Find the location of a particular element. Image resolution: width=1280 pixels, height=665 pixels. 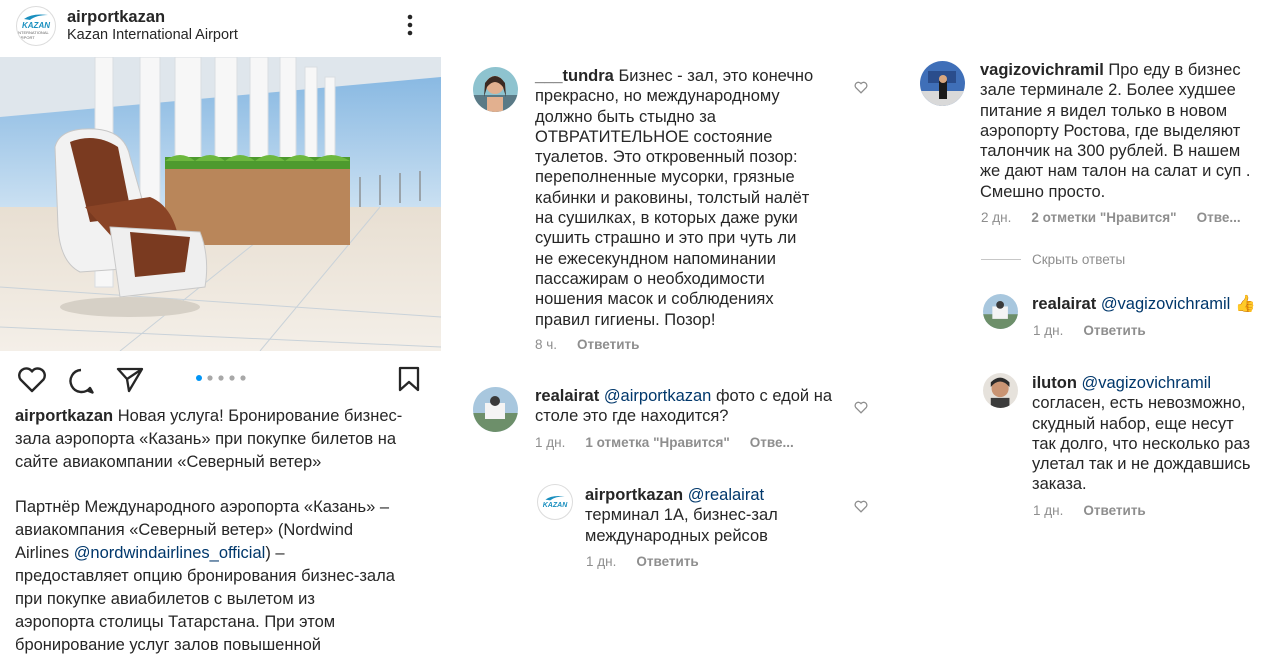

comment-line: фото с едой на is located at coordinates (772, 396).